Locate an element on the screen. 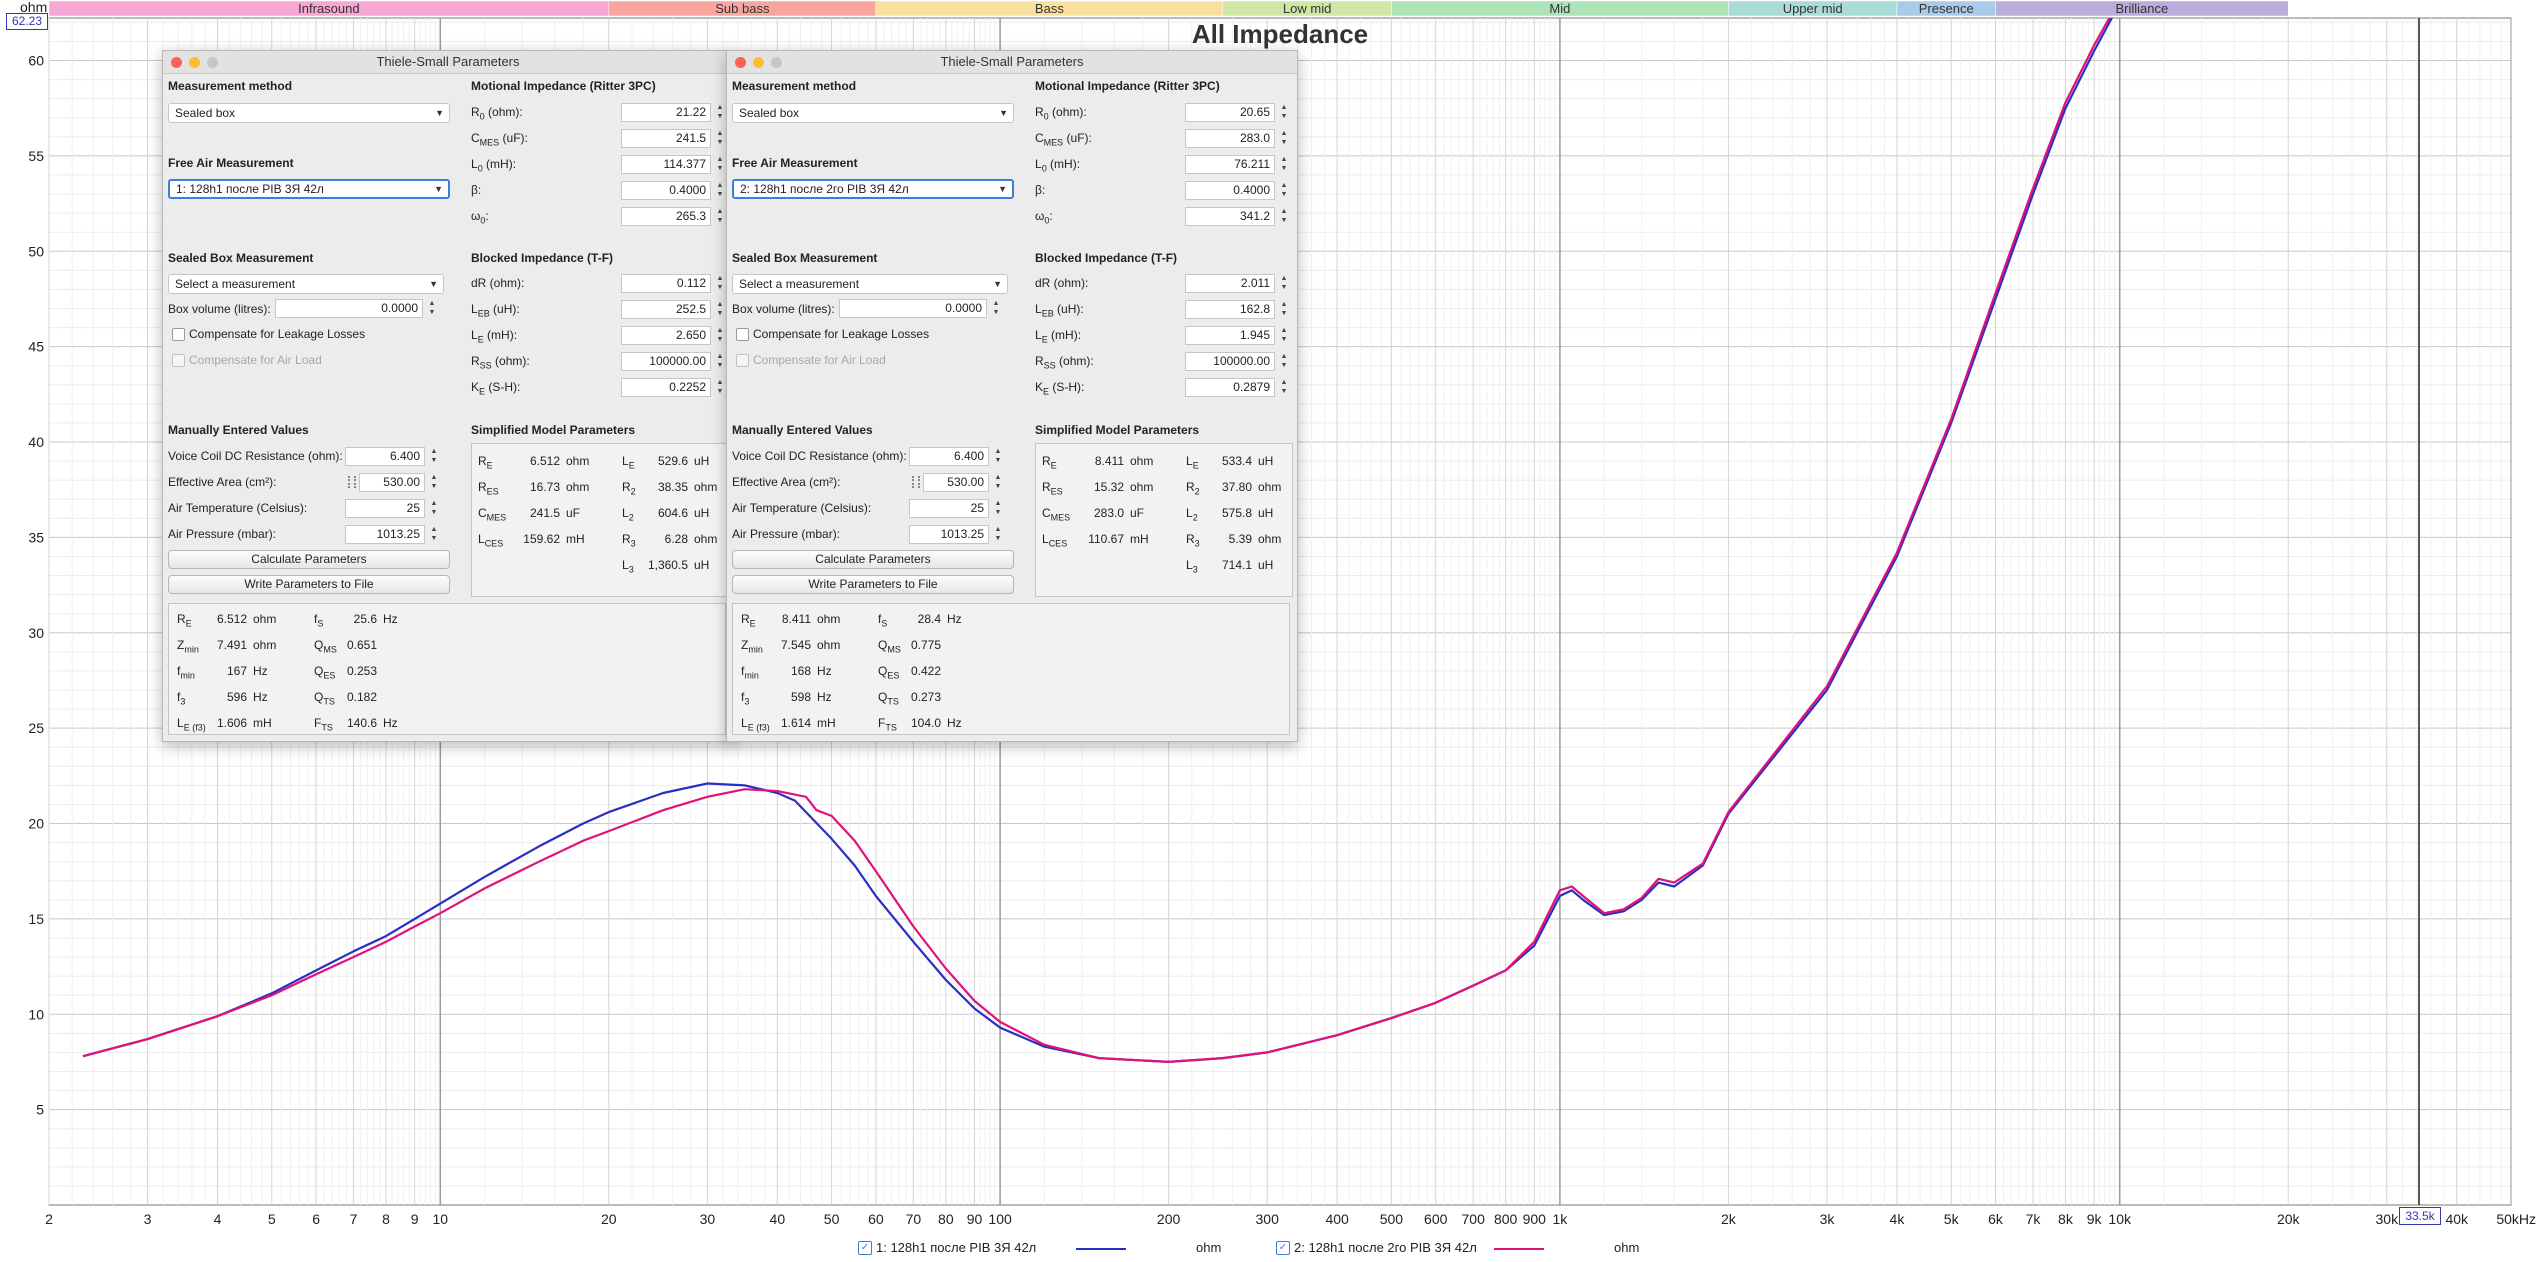 This screenshot has height=1262, width=2539. result-unit: mH is located at coordinates (826, 723).